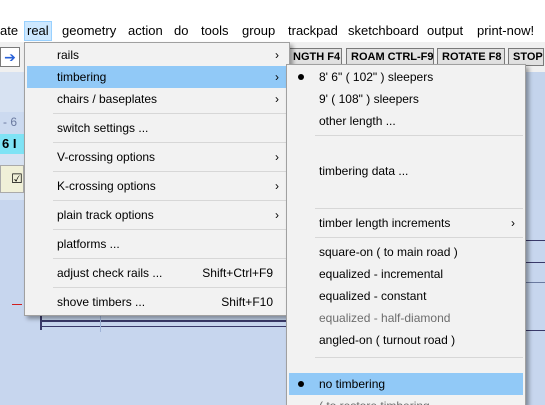 This screenshot has height=405, width=545. What do you see at coordinates (181, 31) in the screenshot?
I see `menu-do: do` at bounding box center [181, 31].